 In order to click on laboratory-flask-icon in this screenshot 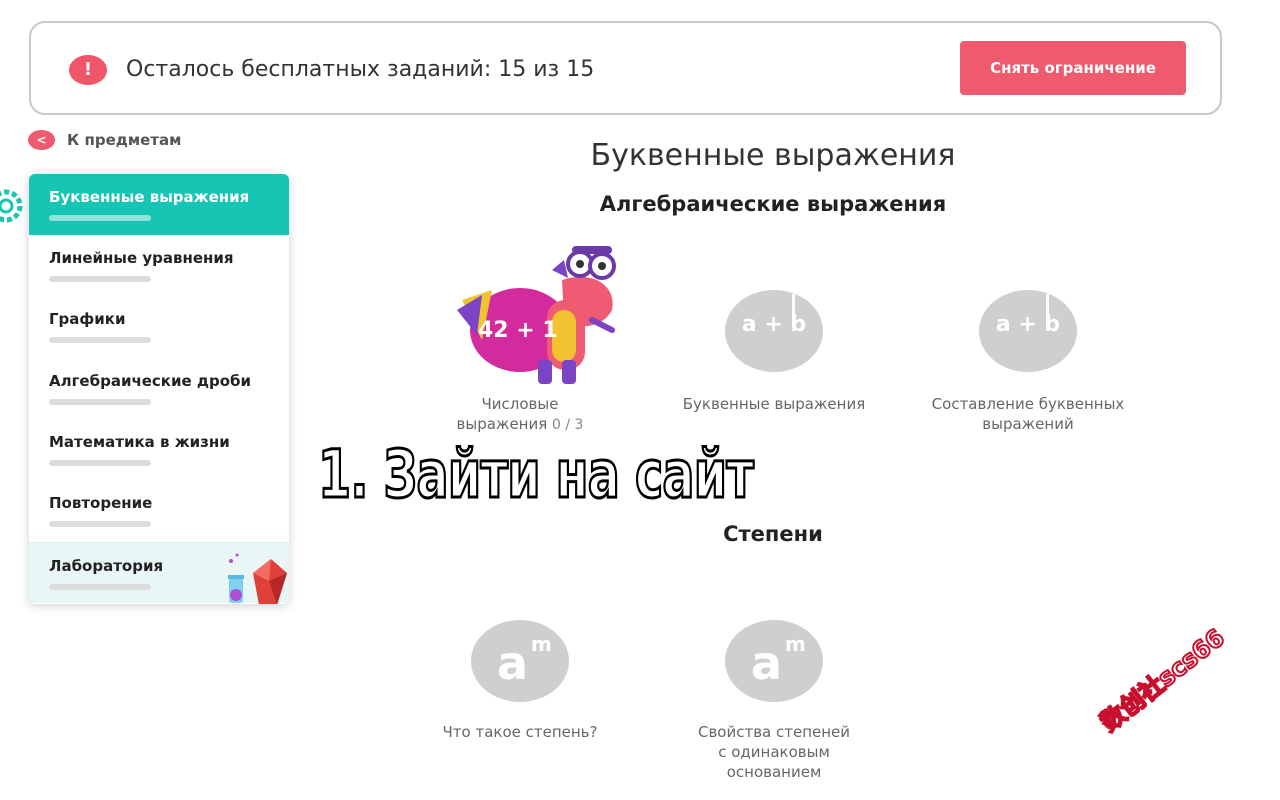, I will do `click(257, 578)`.